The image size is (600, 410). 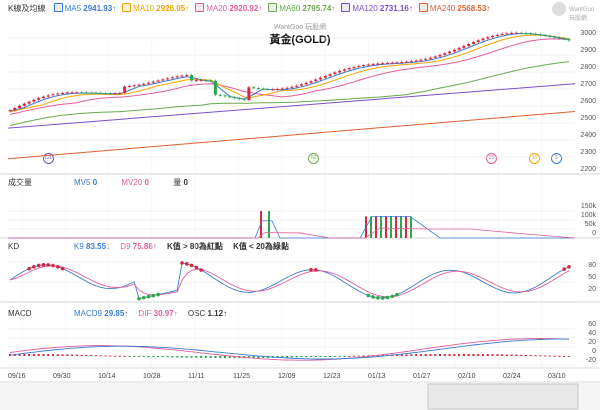 What do you see at coordinates (291, 135) in the screenshot?
I see `ma240-line` at bounding box center [291, 135].